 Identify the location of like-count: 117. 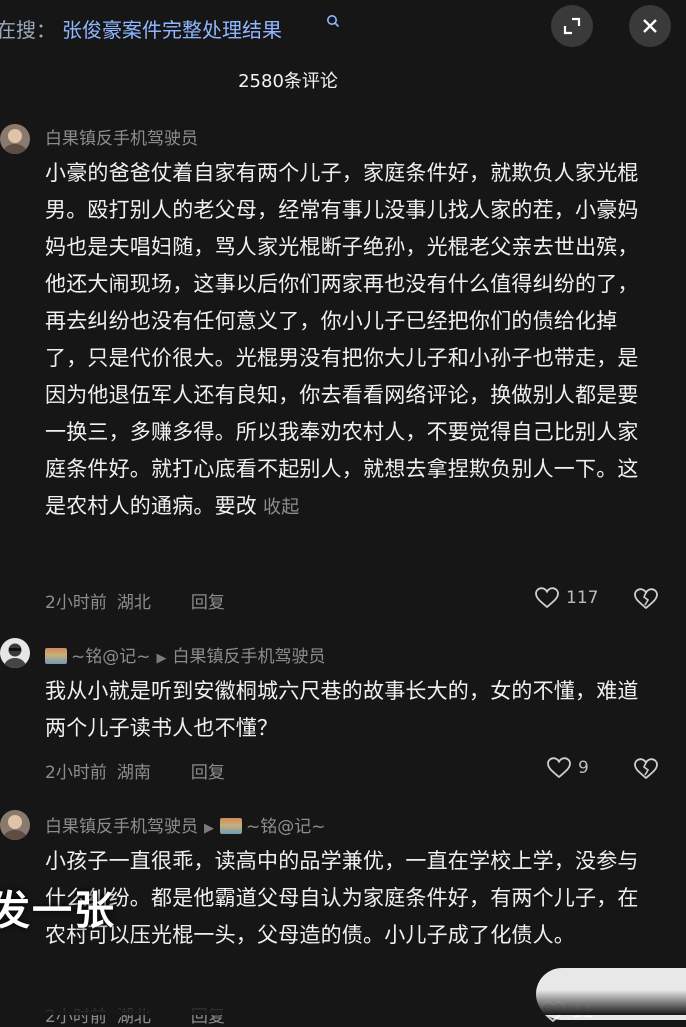
(582, 598).